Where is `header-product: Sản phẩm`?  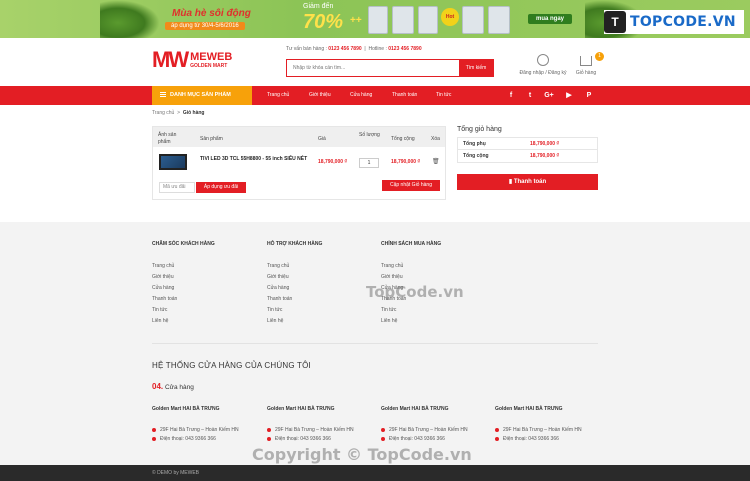
header-product: Sản phẩm is located at coordinates (211, 139).